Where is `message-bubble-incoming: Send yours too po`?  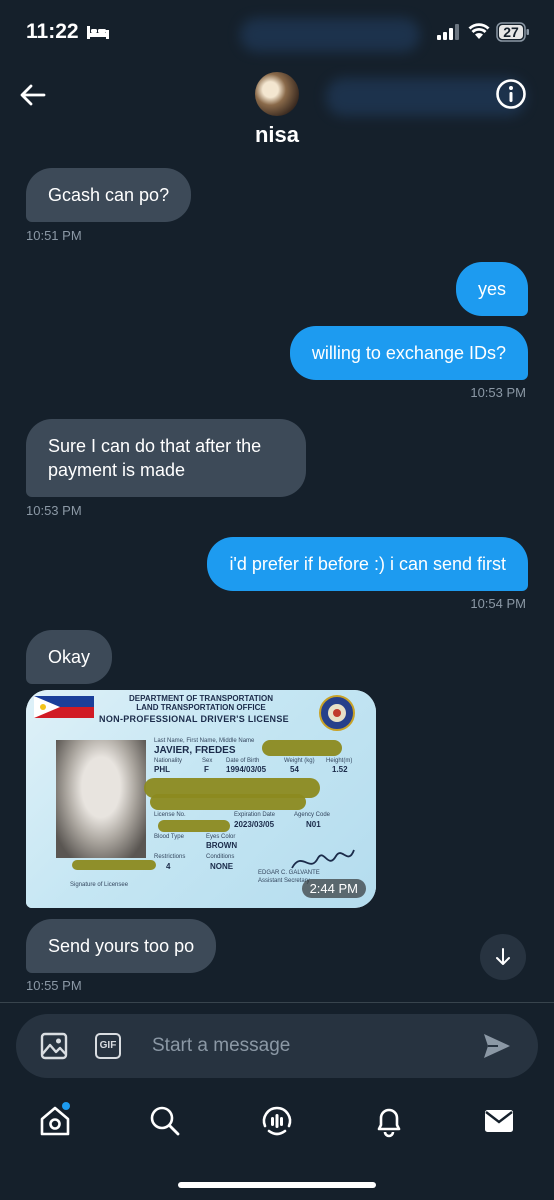
message-bubble-incoming: Send yours too po is located at coordinates (121, 946).